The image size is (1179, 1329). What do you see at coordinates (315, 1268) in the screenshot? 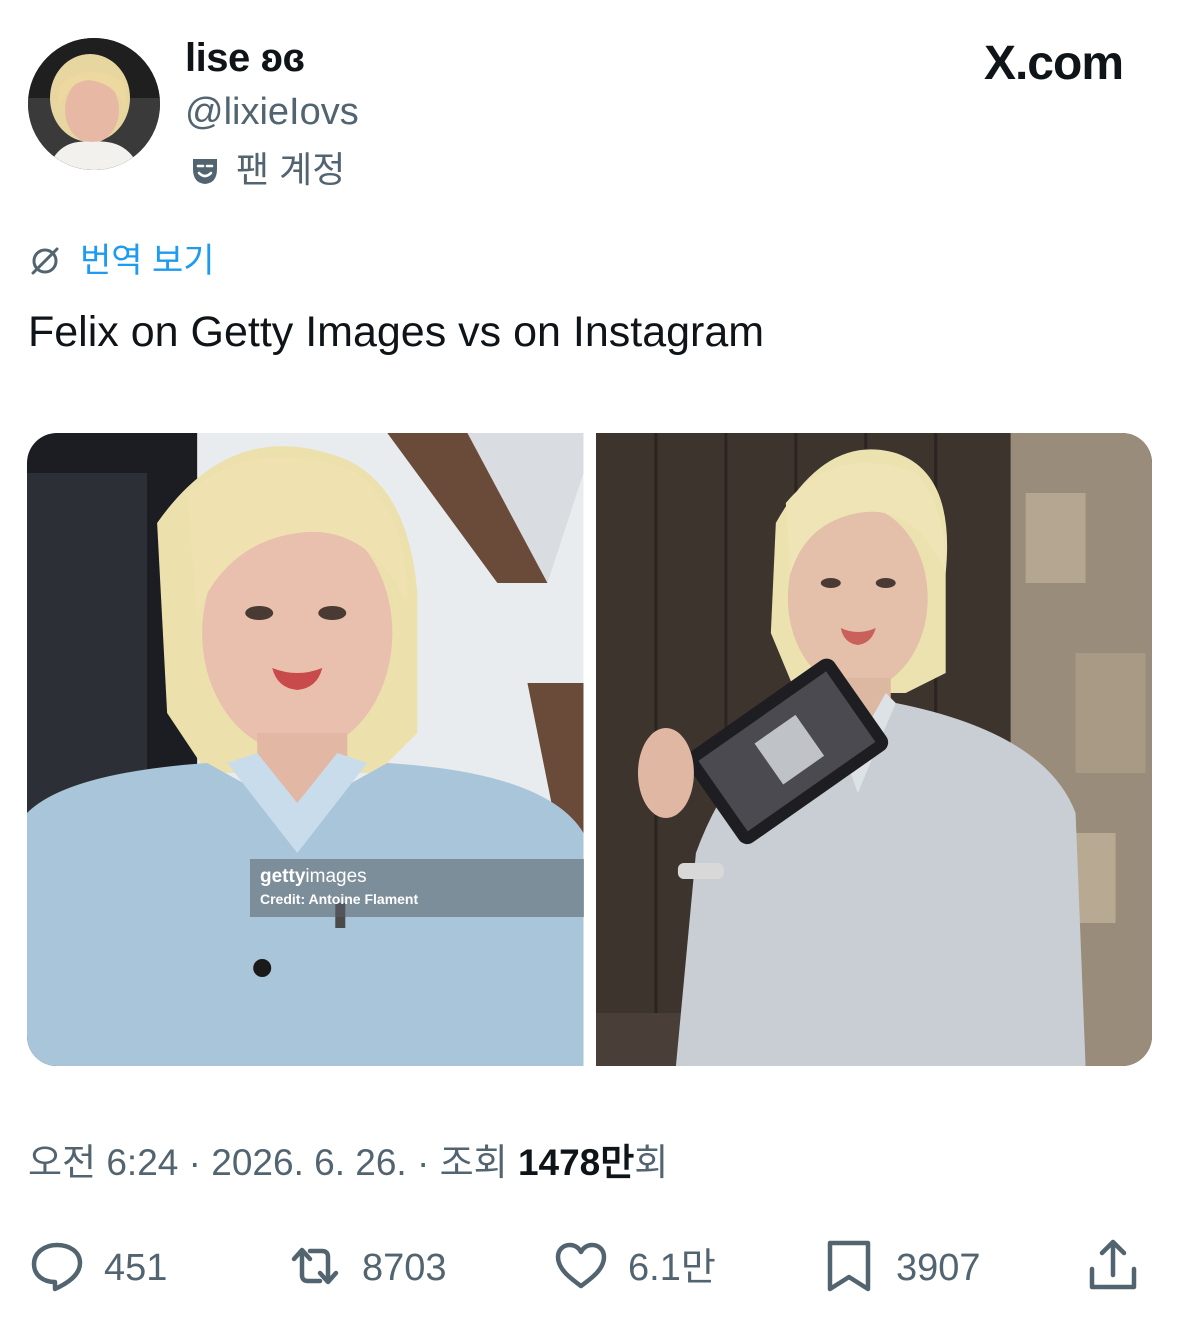
I see `repost-icon` at bounding box center [315, 1268].